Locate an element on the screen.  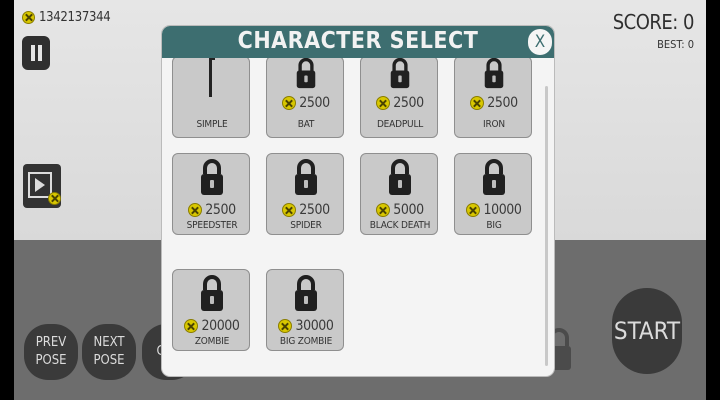
character-price: 20000 is located at coordinates (220, 326).